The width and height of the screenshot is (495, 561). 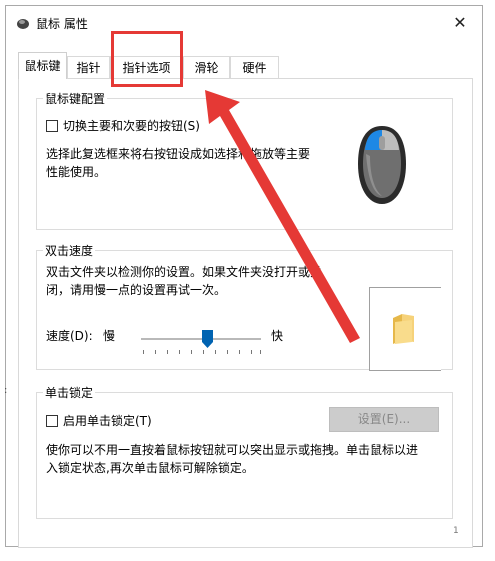 What do you see at coordinates (107, 421) in the screenshot?
I see `click-lock-label: 启用单击锁定(T)` at bounding box center [107, 421].